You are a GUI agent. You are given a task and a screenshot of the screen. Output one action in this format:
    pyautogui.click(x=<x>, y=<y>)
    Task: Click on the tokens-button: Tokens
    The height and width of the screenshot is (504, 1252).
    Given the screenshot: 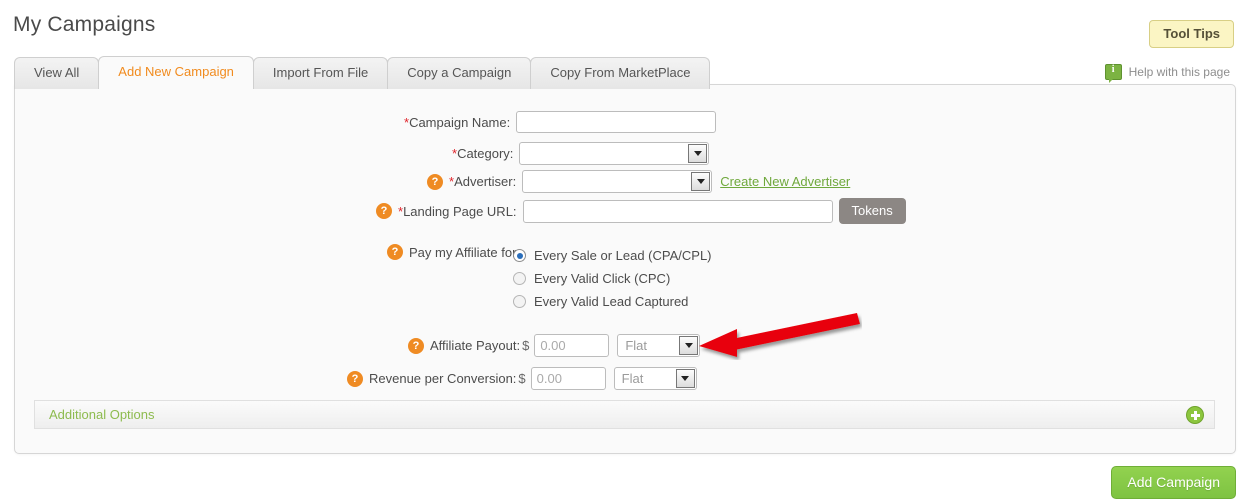 What is the action you would take?
    pyautogui.click(x=872, y=211)
    